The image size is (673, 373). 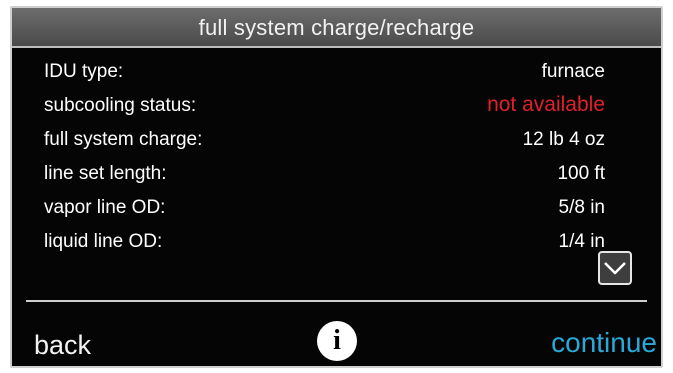 What do you see at coordinates (573, 71) in the screenshot?
I see `idu-type-value: furnace` at bounding box center [573, 71].